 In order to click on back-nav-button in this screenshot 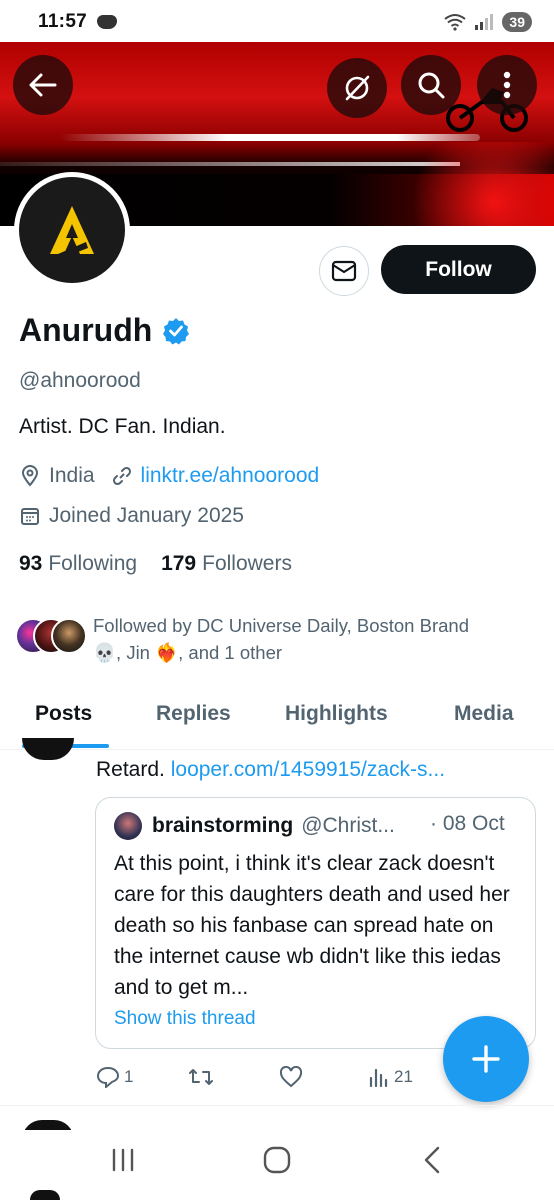, I will do `click(432, 1160)`.